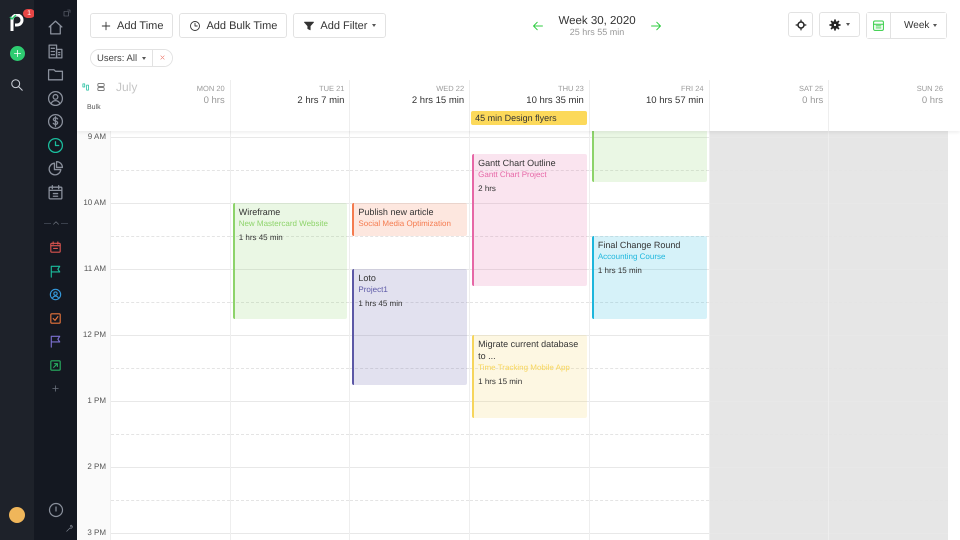  I want to click on entry-project: Accounting Course, so click(632, 256).